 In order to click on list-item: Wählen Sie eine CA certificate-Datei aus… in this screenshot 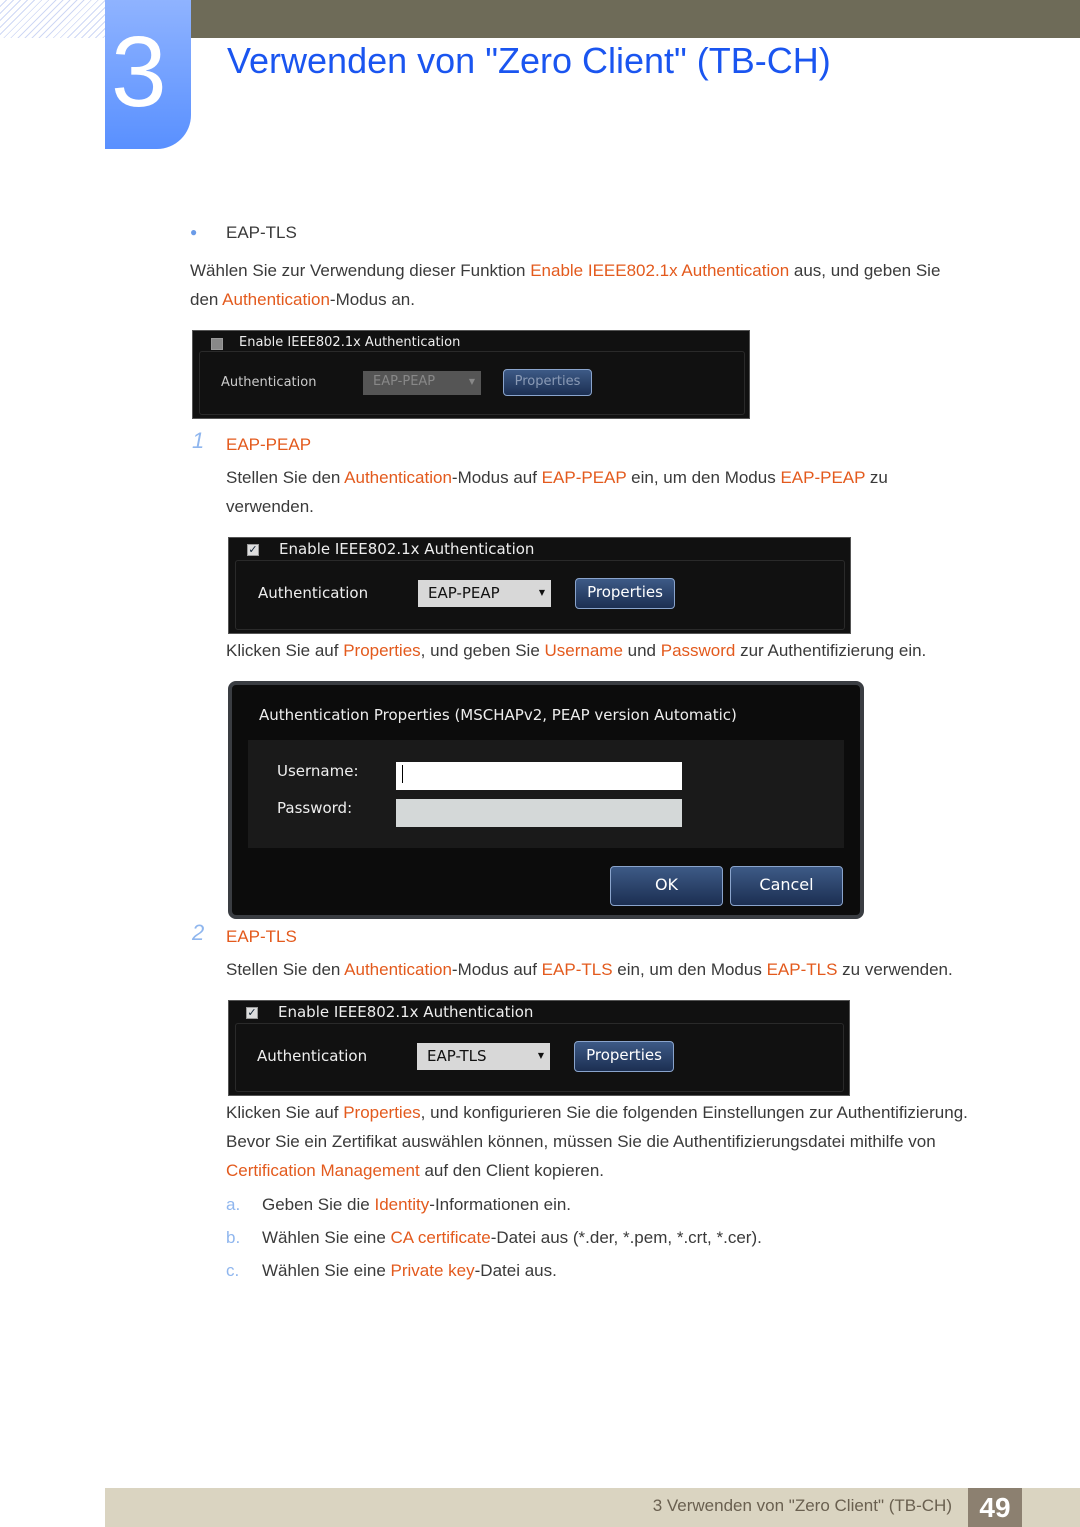, I will do `click(512, 1237)`.